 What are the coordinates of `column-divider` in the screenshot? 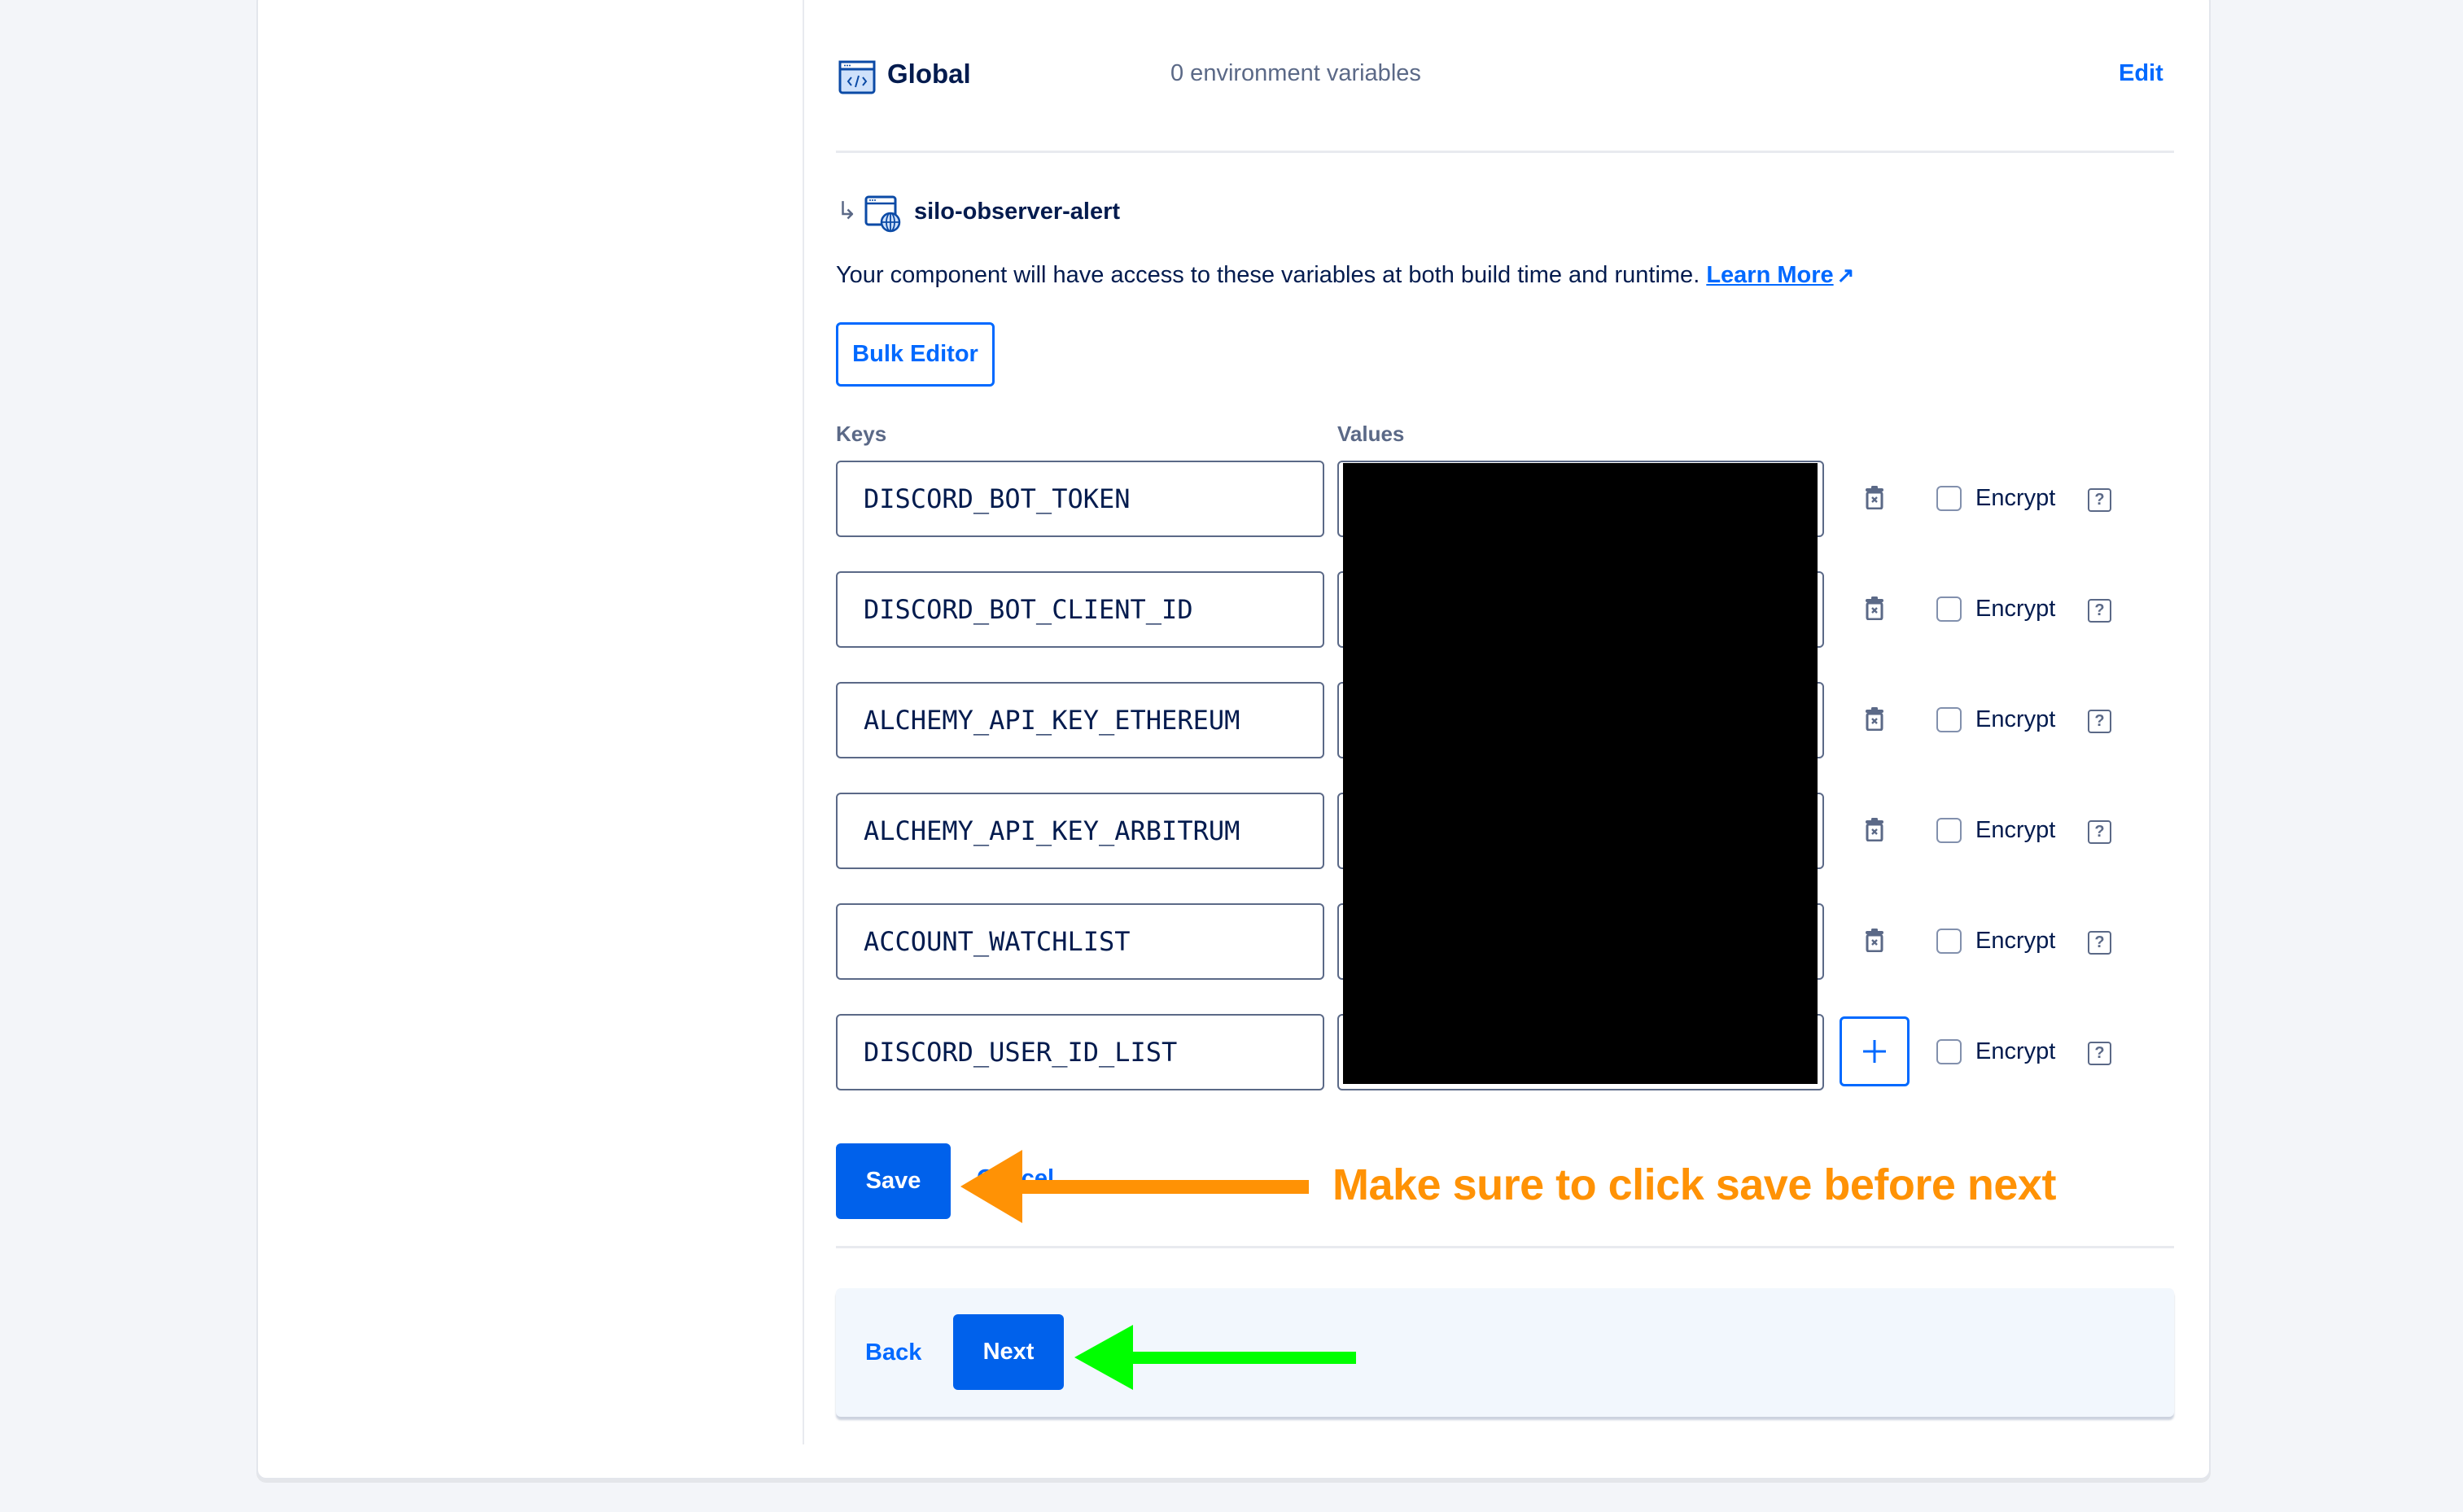 It's located at (804, 722).